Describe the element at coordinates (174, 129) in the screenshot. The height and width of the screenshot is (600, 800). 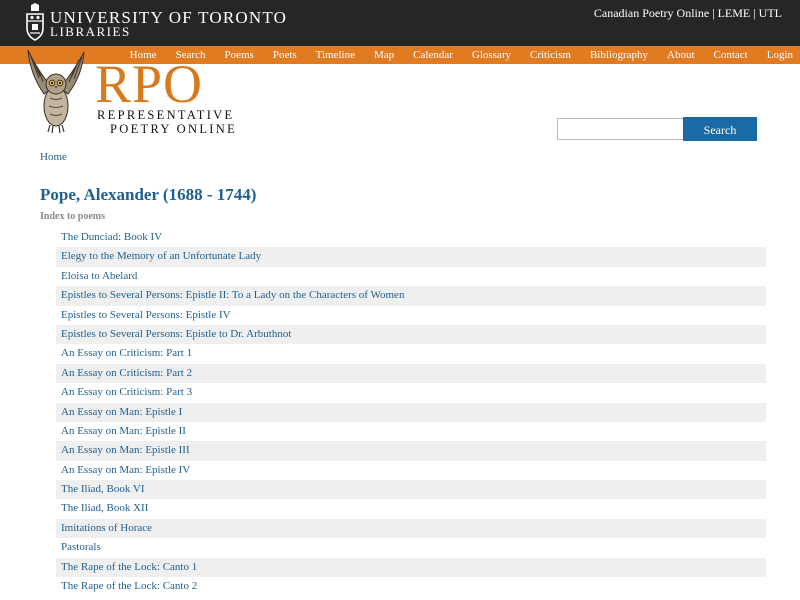
I see `rpo-logo-subtitle-2: POETRY ONLINE` at that location.